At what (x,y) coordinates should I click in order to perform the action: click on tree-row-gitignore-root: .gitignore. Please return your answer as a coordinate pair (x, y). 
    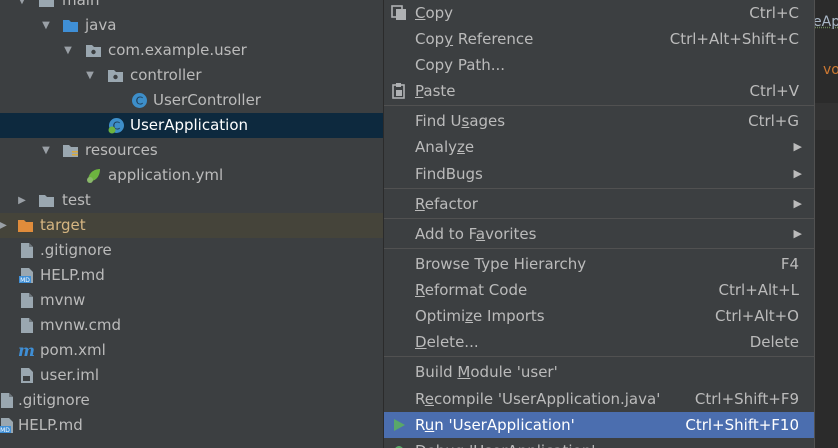
    Looking at the image, I should click on (192, 400).